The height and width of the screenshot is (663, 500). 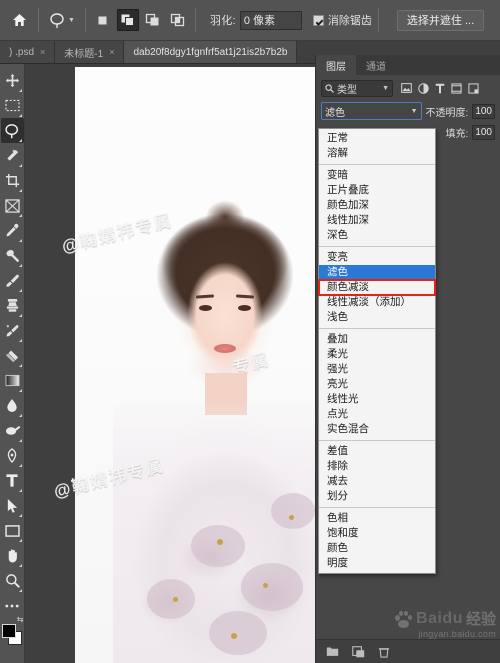 I want to click on blend-option-multiply: 正片叠底, so click(x=377, y=190).